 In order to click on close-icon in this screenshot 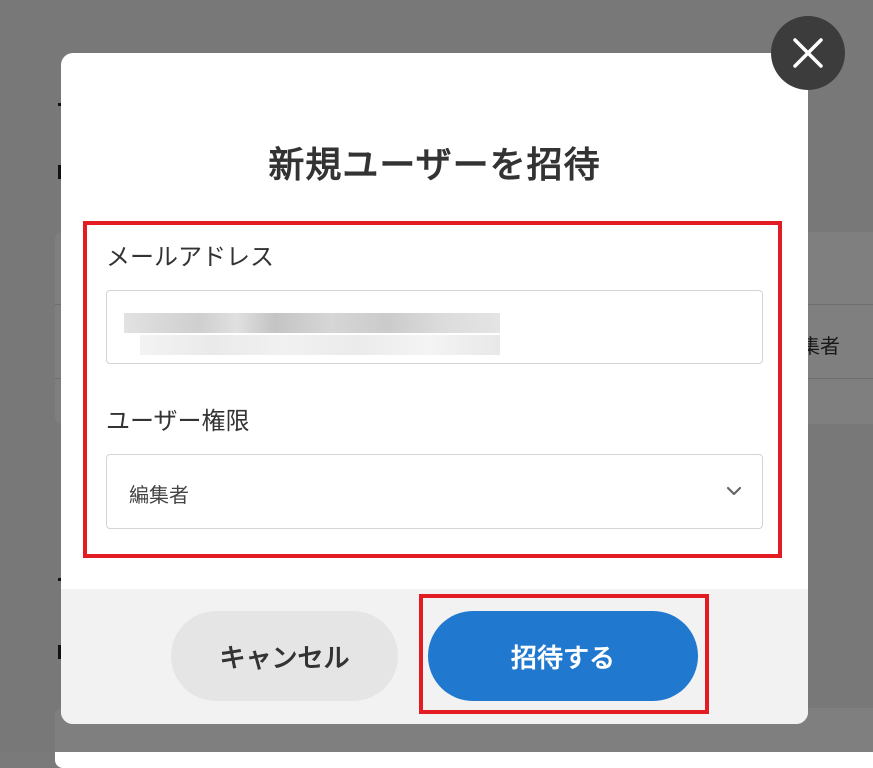, I will do `click(808, 53)`.